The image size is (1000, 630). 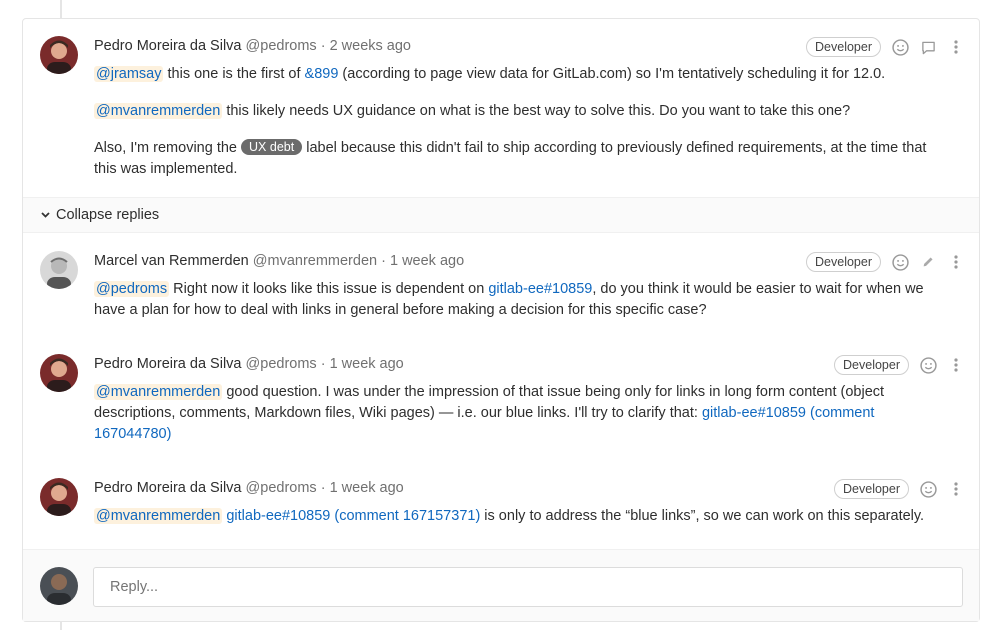 I want to click on epic-link: &899, so click(x=322, y=74).